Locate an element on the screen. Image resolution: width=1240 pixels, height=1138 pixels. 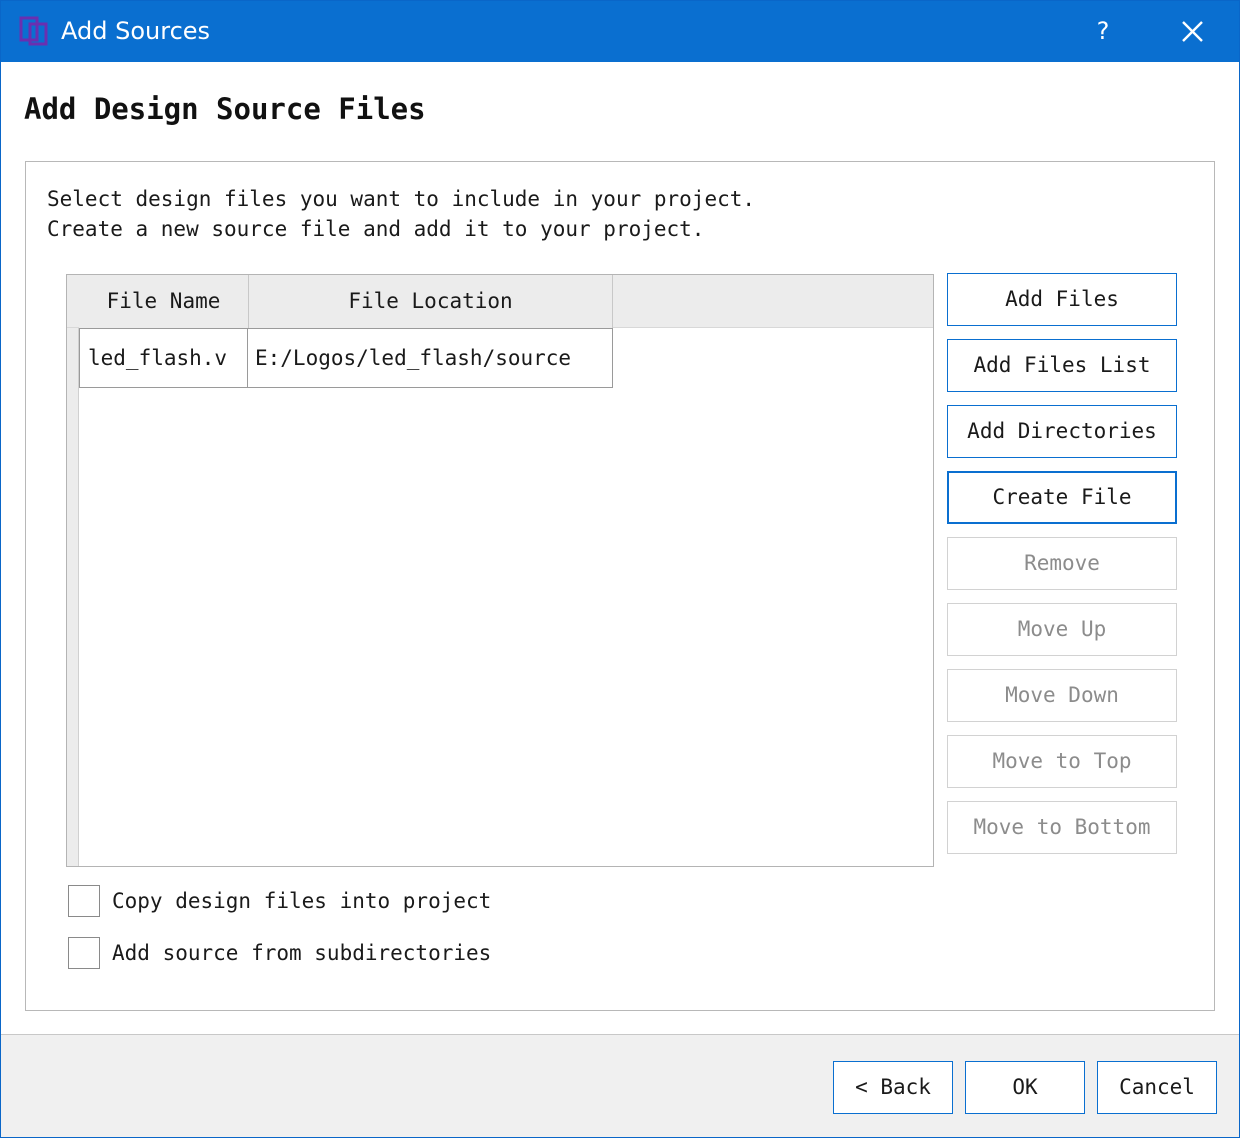
add-directories-button: Add Directories is located at coordinates (1062, 431).